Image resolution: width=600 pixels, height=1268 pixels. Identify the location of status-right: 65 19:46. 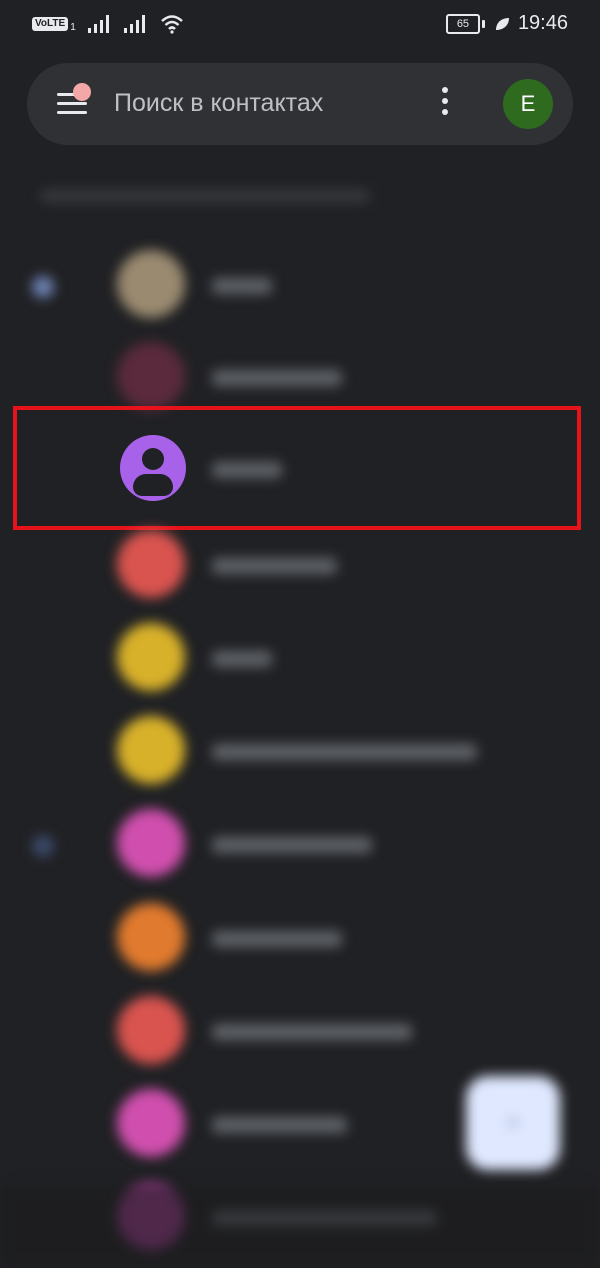
(506, 23).